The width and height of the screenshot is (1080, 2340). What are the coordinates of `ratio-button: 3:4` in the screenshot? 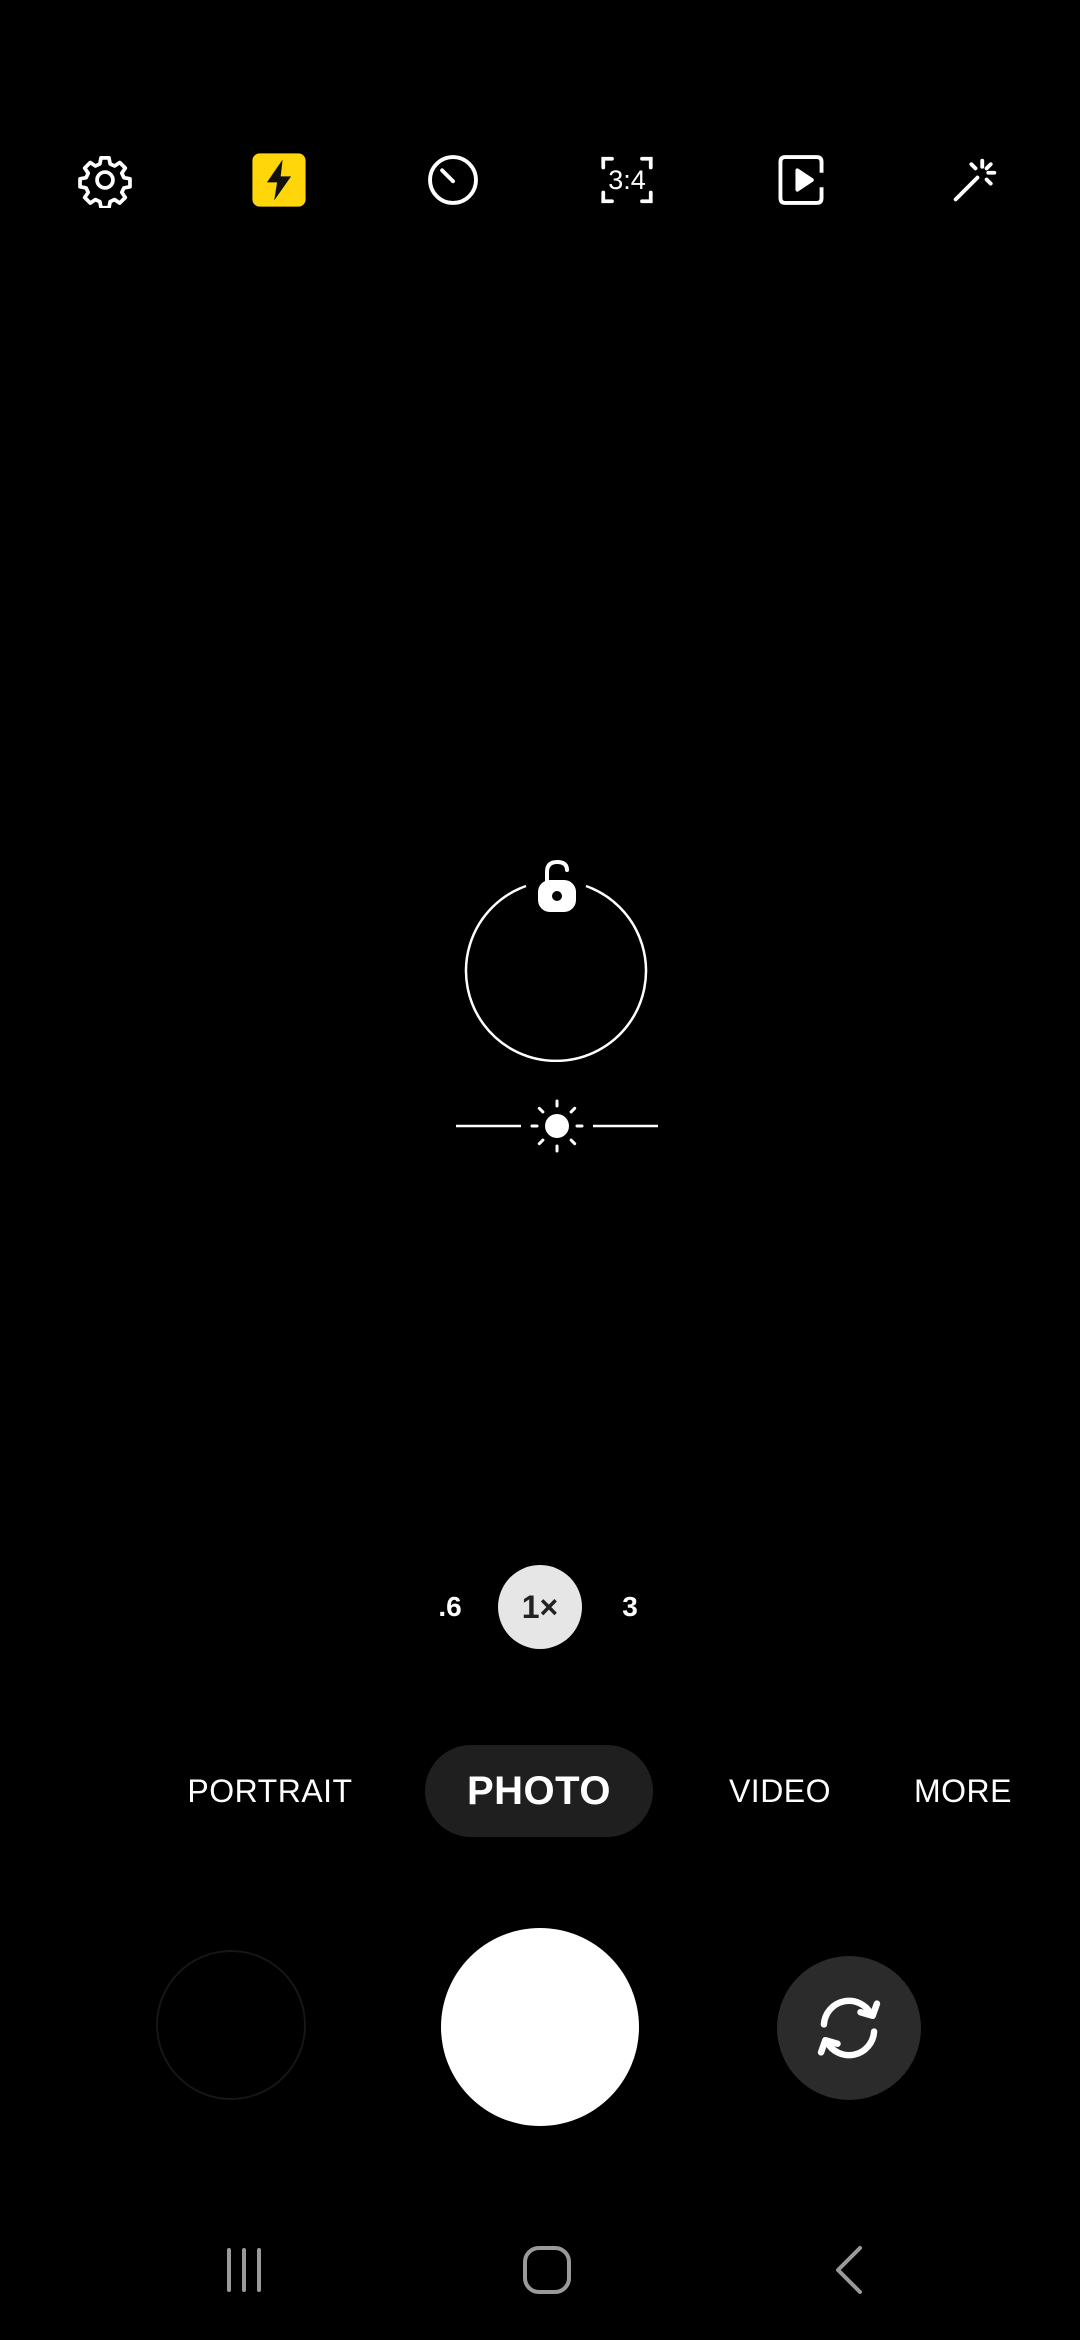 It's located at (627, 180).